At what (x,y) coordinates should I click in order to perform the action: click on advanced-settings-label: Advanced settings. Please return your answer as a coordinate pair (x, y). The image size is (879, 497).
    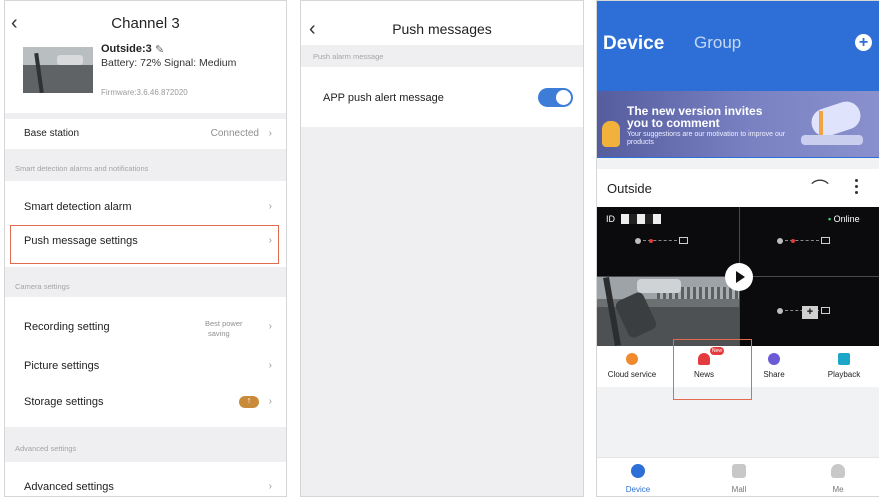
    Looking at the image, I should click on (69, 487).